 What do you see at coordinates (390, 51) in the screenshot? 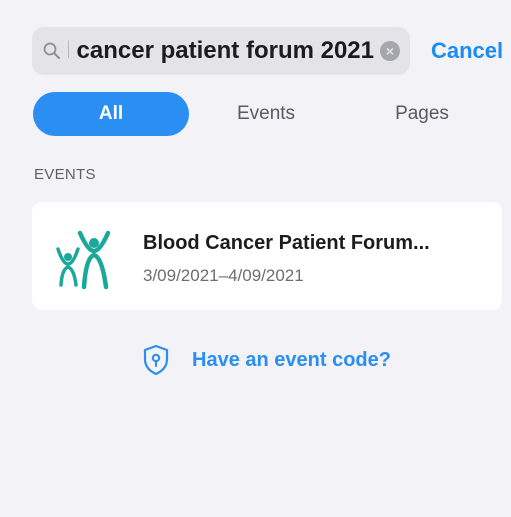
I see `clear-search-button: ×` at bounding box center [390, 51].